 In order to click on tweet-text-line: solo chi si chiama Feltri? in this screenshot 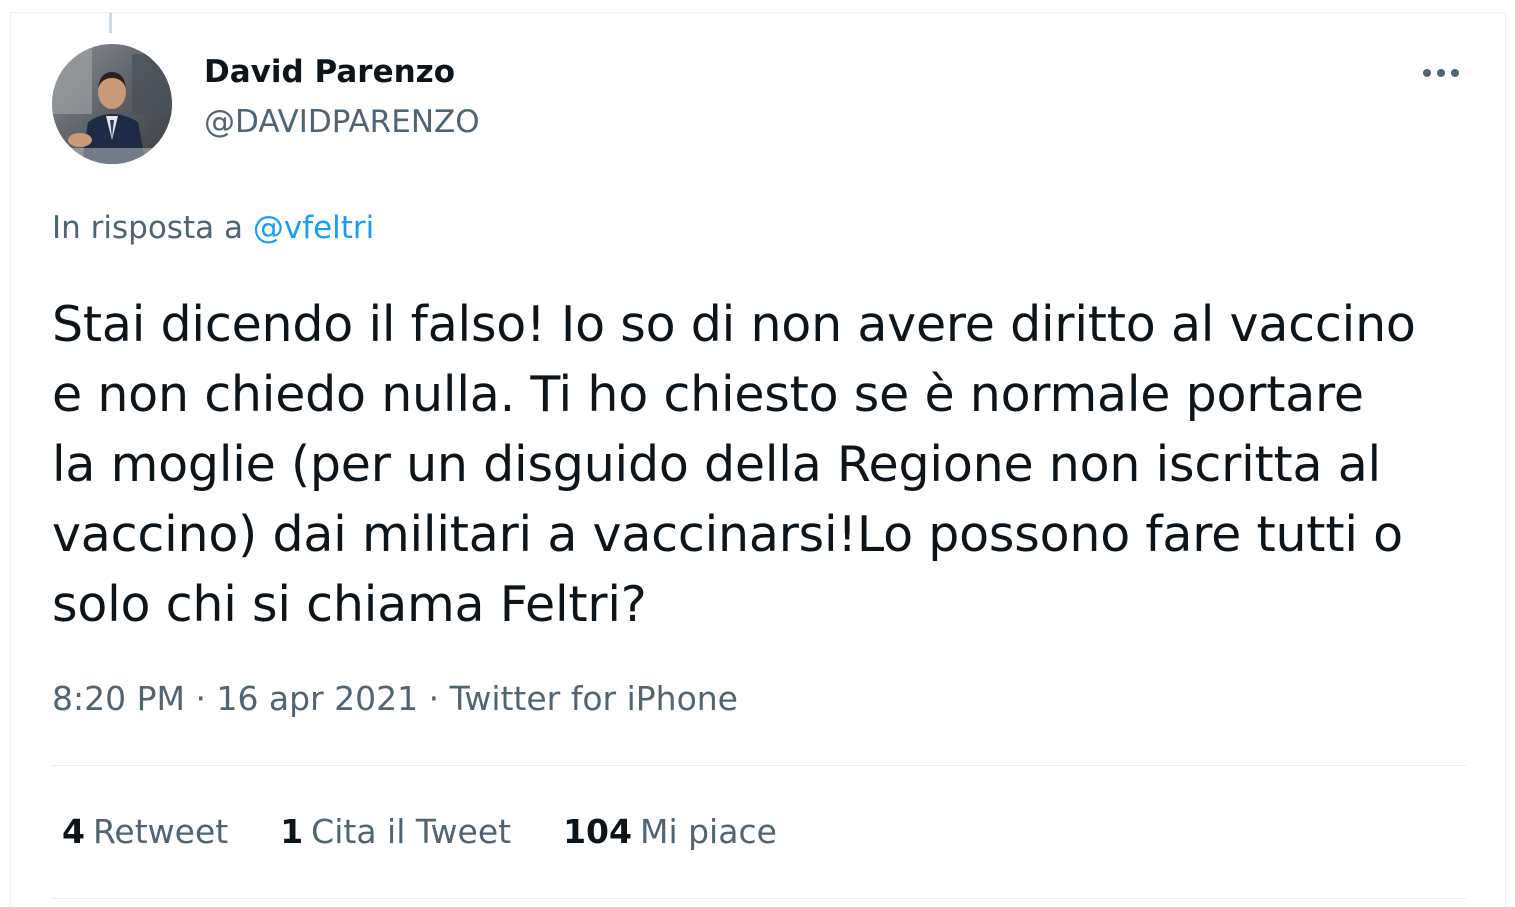, I will do `click(349, 604)`.